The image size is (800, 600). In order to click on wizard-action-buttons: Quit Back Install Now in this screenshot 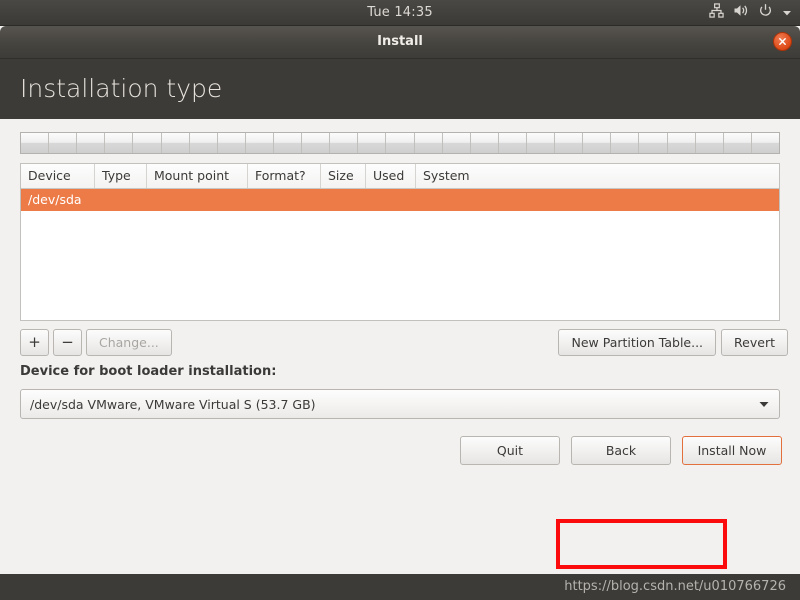, I will do `click(621, 450)`.